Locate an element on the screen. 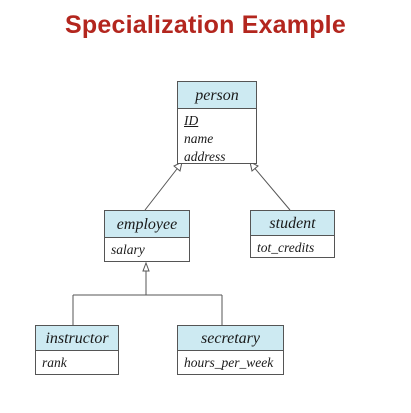 The height and width of the screenshot is (413, 411). entity-student: student tot_credits is located at coordinates (292, 234).